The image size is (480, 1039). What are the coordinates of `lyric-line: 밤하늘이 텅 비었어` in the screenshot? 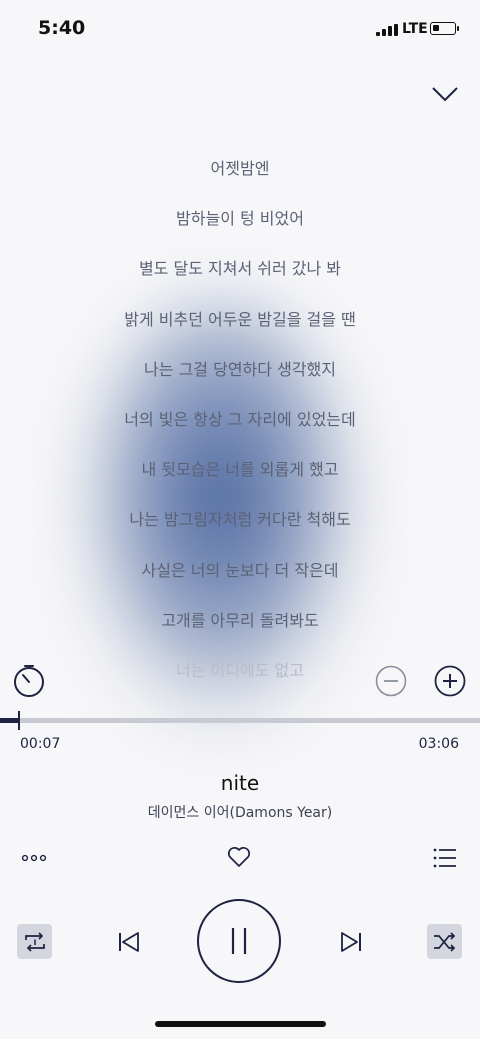 It's located at (240, 225).